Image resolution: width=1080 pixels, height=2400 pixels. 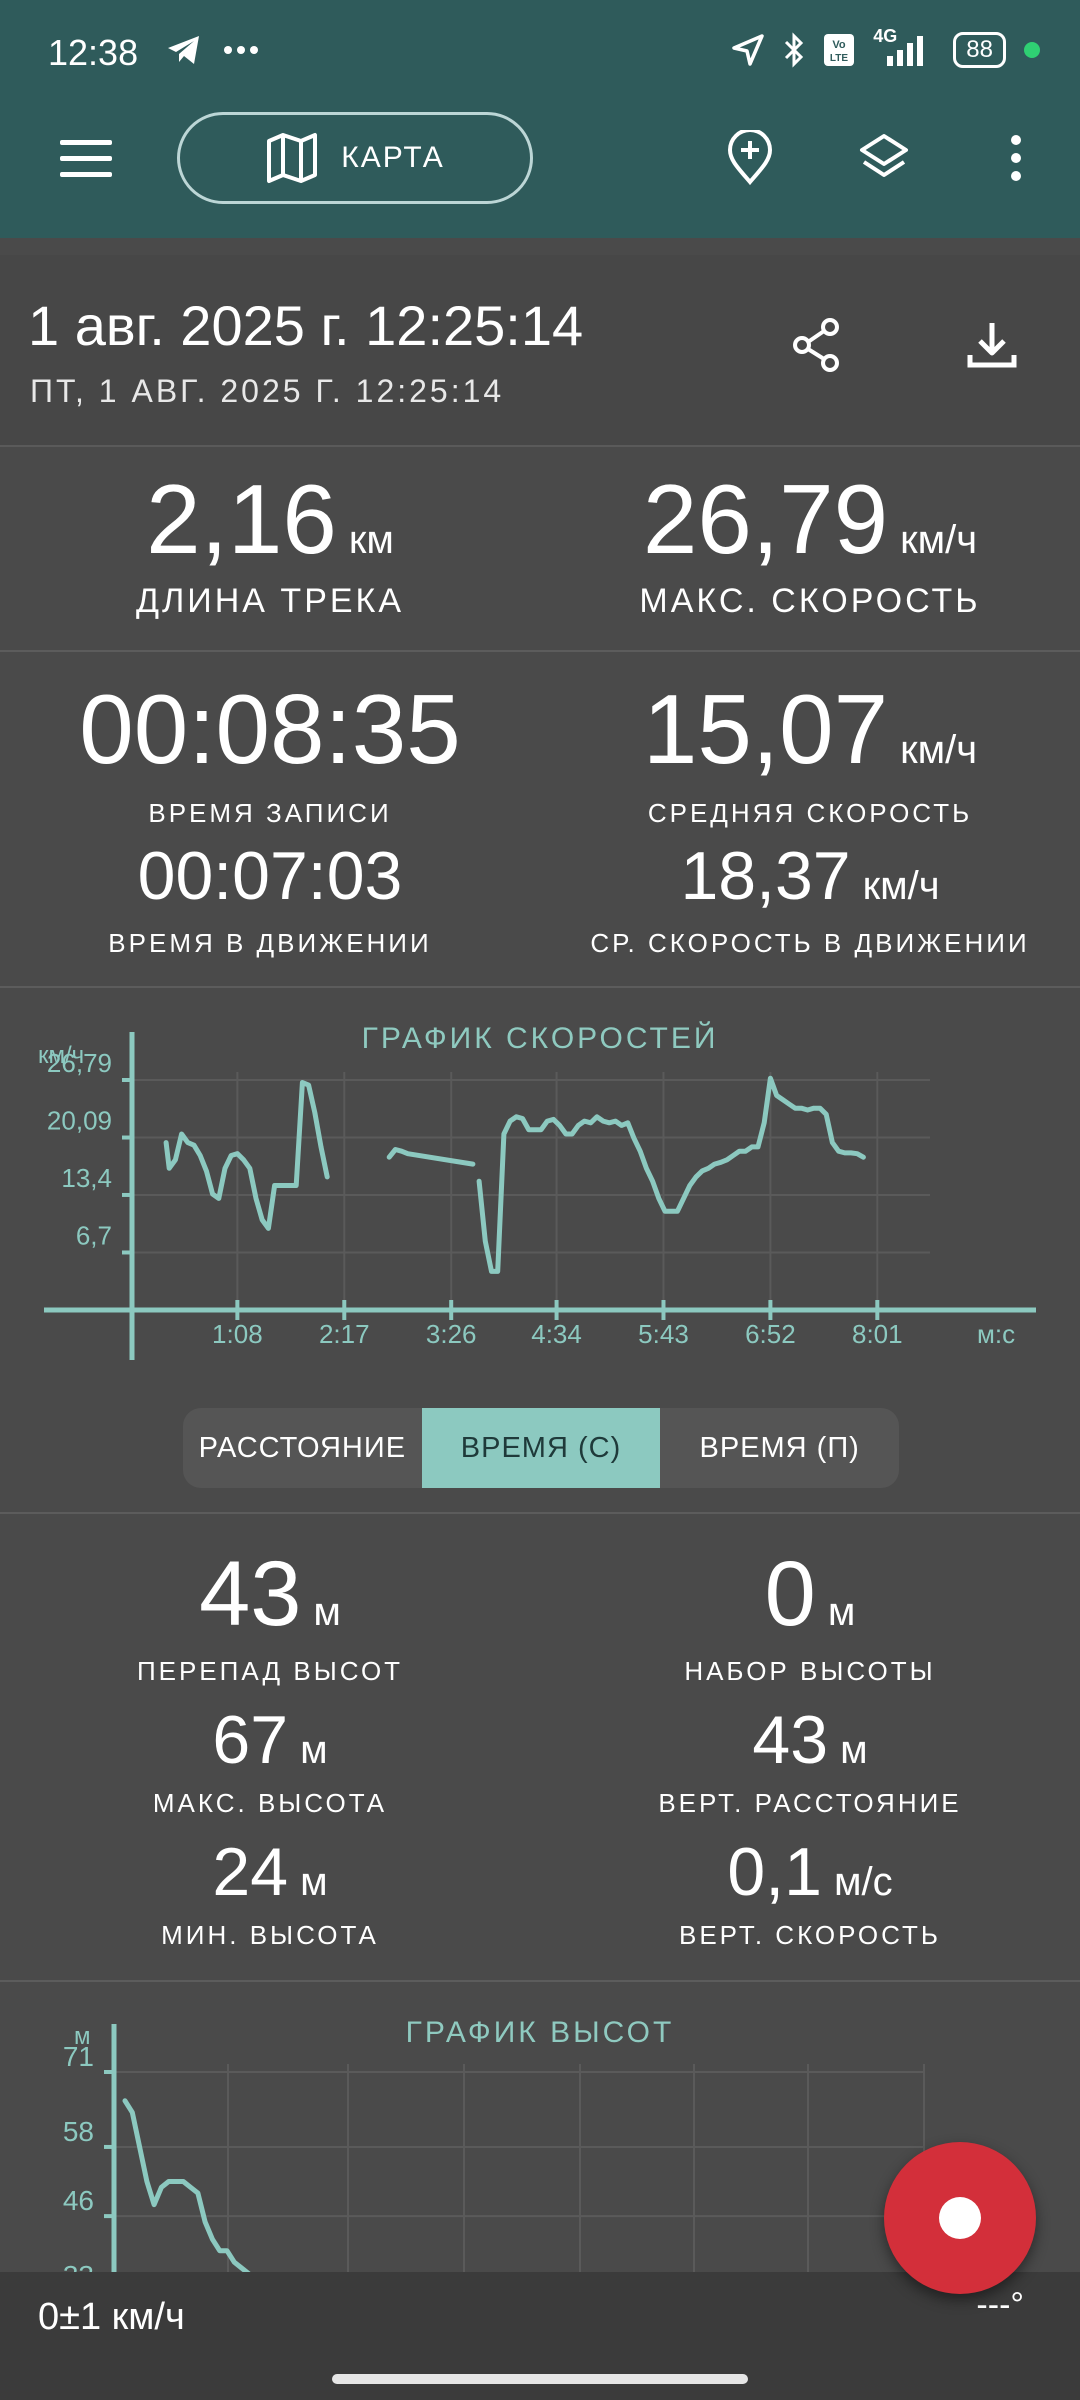 I want to click on heading-readout: ---°, so click(x=1000, y=2305).